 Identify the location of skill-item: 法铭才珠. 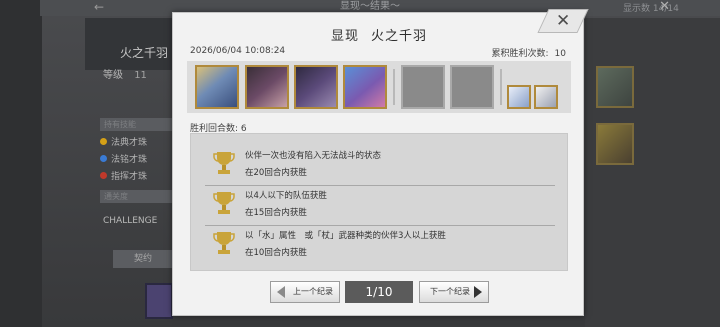
(137, 158).